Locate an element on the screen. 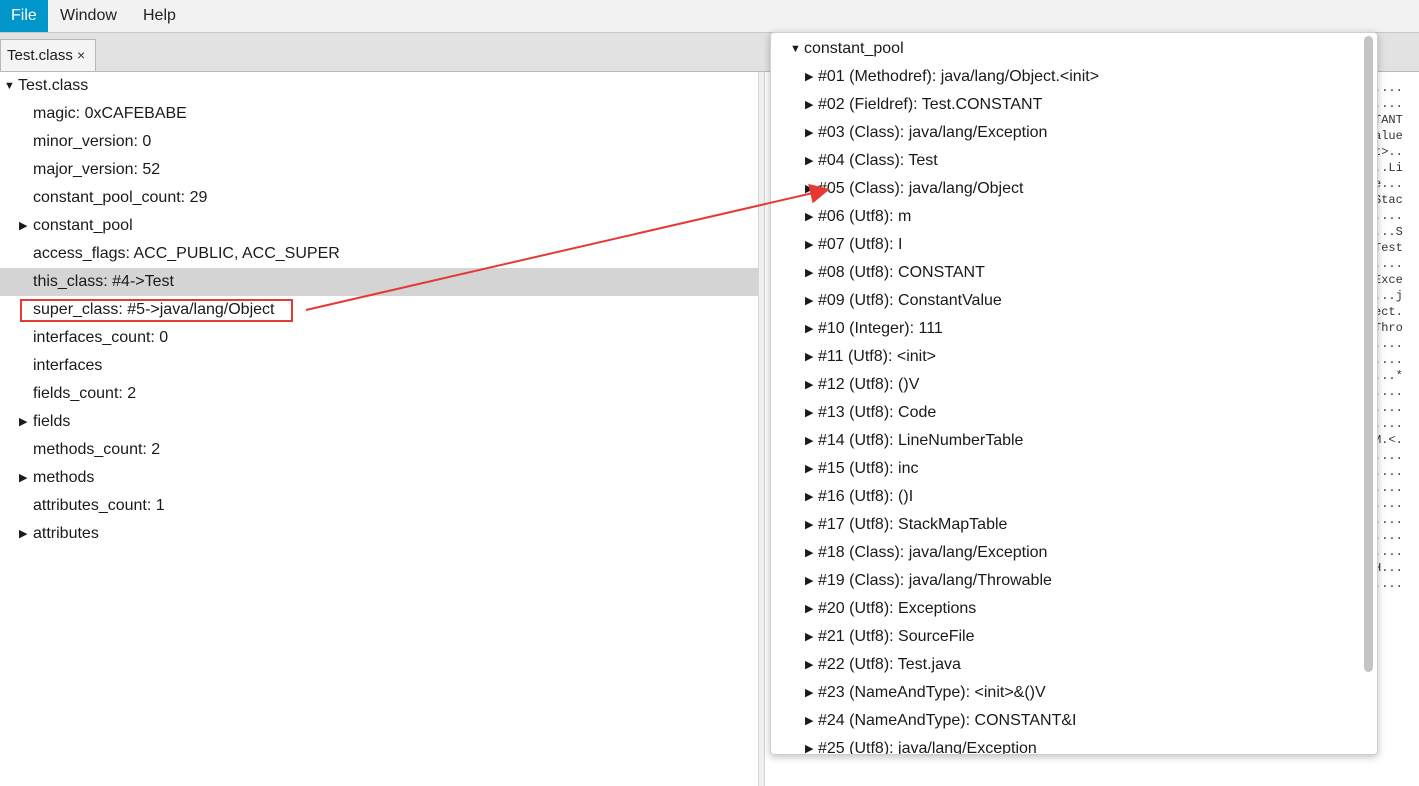  constant-pool-entry: ▶ #08 (Utf8): CONSTANT is located at coordinates (1066, 273).